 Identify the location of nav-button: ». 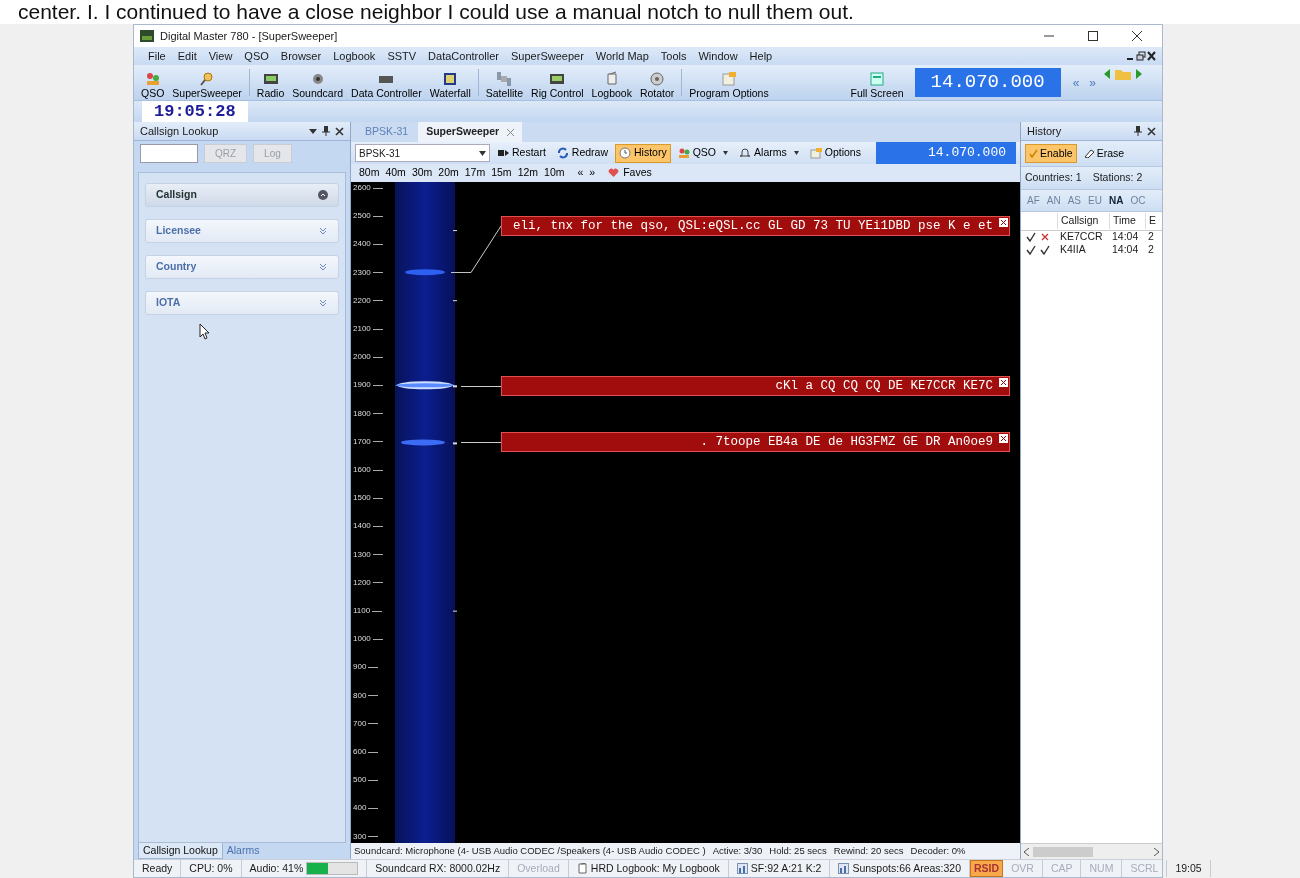
(592, 173).